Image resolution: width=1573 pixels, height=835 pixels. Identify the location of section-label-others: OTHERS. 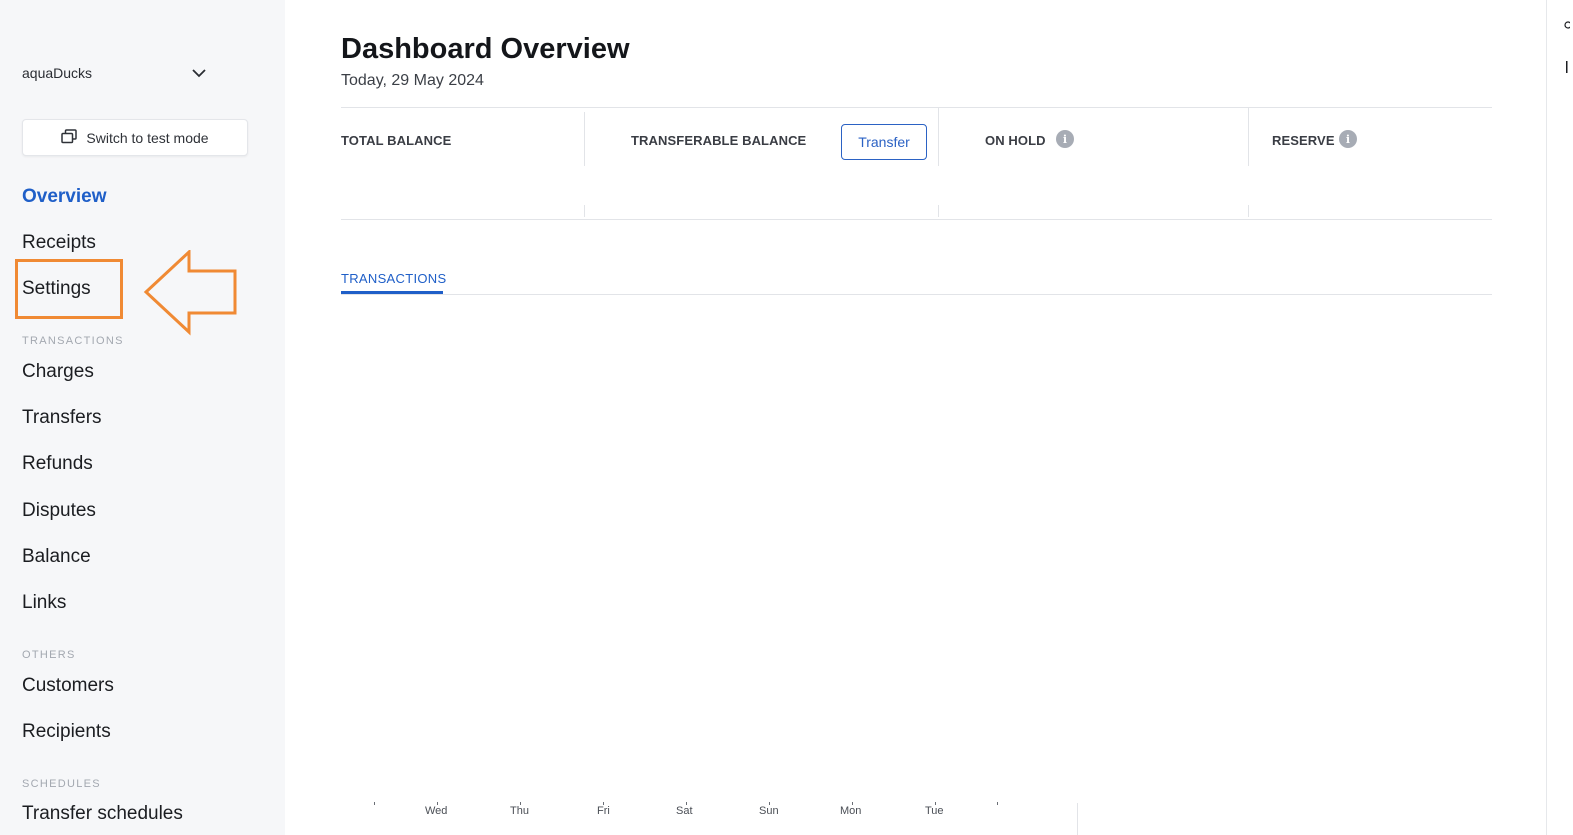
(49, 655).